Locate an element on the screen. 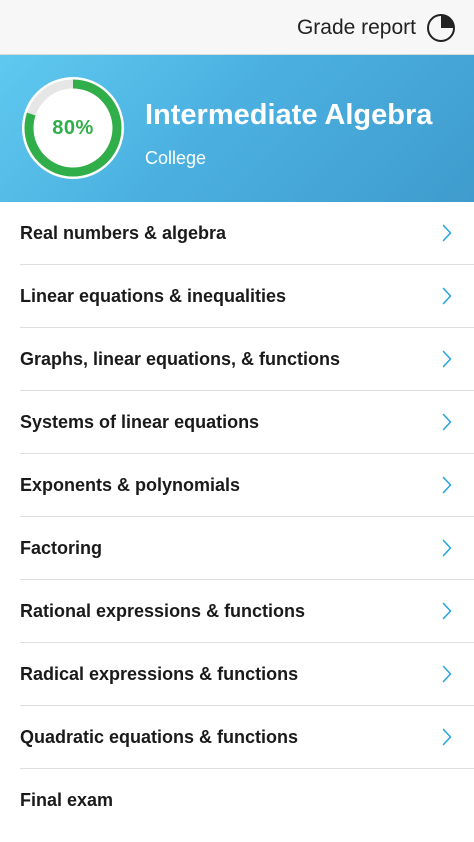 The height and width of the screenshot is (842, 474). chapter-label: Factoring is located at coordinates (61, 547).